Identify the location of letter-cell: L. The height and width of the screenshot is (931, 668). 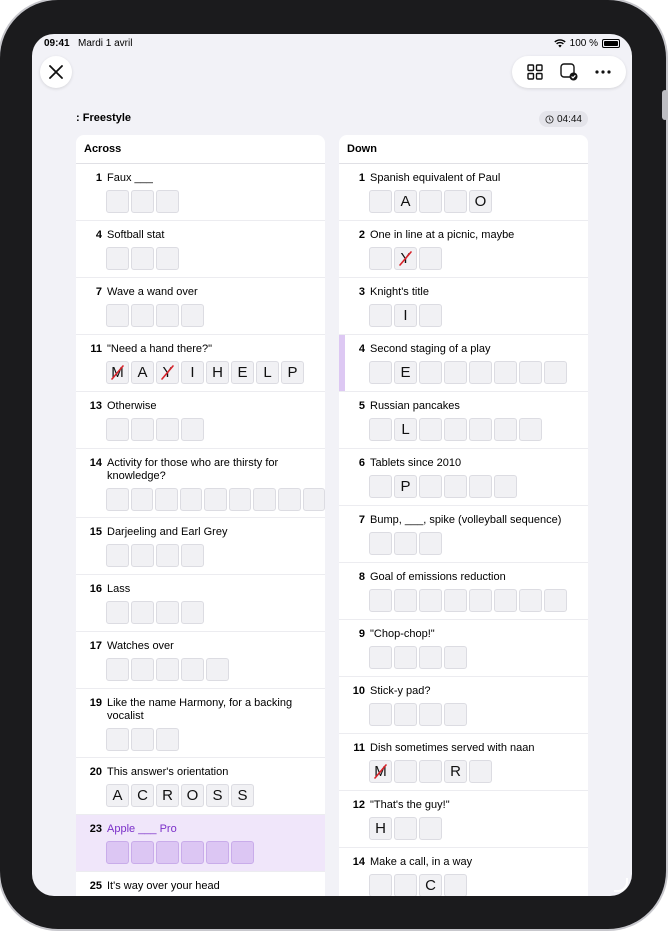
(405, 429).